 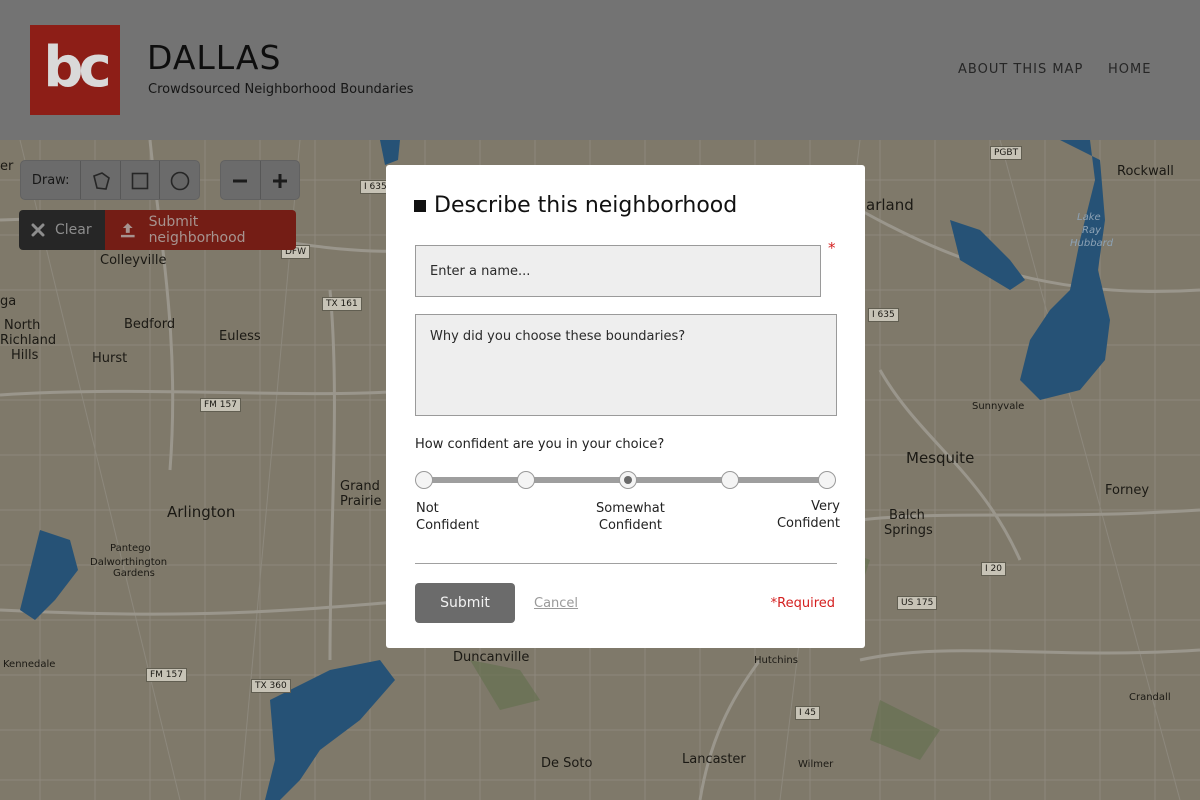 I want to click on dialog-title: Describe this neighborhood, so click(x=575, y=205).